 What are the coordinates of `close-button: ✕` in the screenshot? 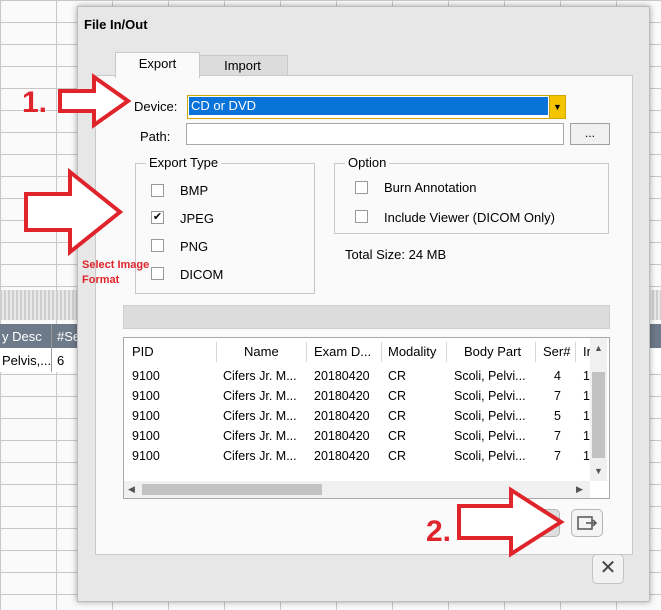 It's located at (608, 569).